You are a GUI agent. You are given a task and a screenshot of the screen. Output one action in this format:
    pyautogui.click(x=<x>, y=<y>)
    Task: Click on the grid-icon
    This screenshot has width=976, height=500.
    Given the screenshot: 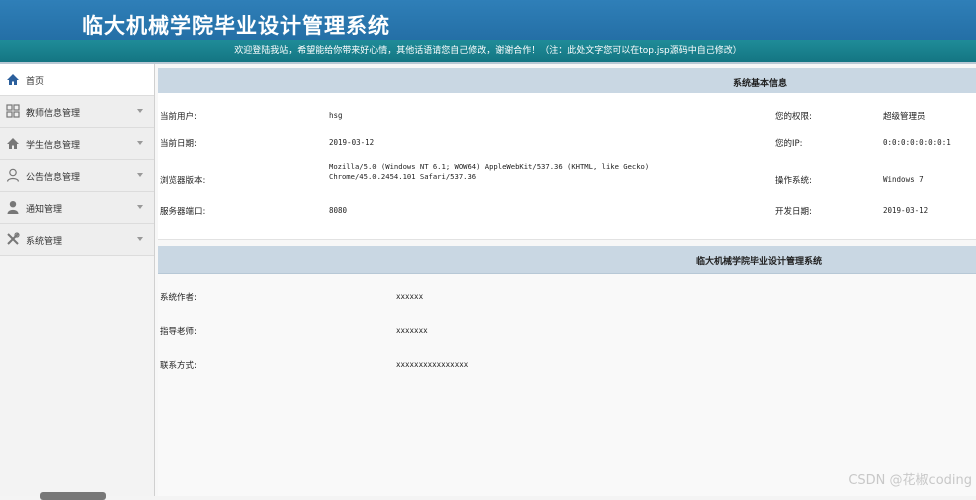 What is the action you would take?
    pyautogui.click(x=13, y=111)
    